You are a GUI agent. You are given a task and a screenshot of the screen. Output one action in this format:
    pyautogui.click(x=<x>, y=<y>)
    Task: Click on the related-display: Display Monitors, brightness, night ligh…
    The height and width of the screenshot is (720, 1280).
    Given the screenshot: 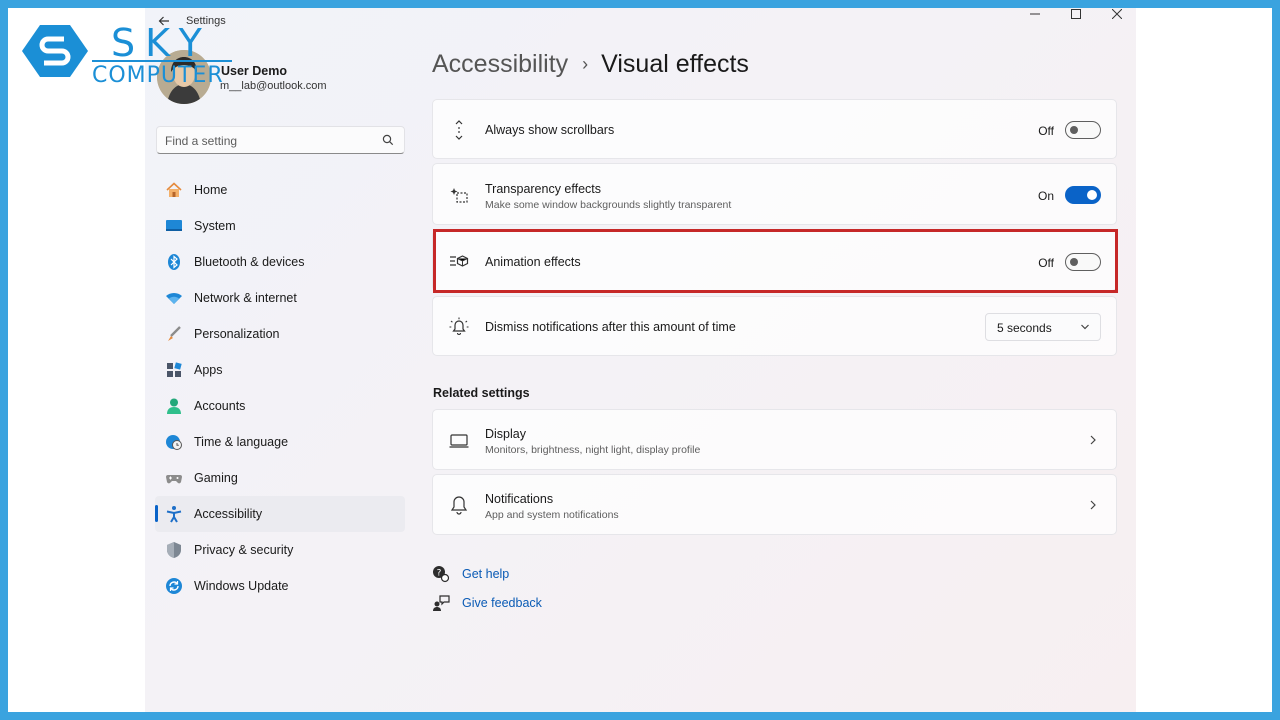 What is the action you would take?
    pyautogui.click(x=774, y=439)
    